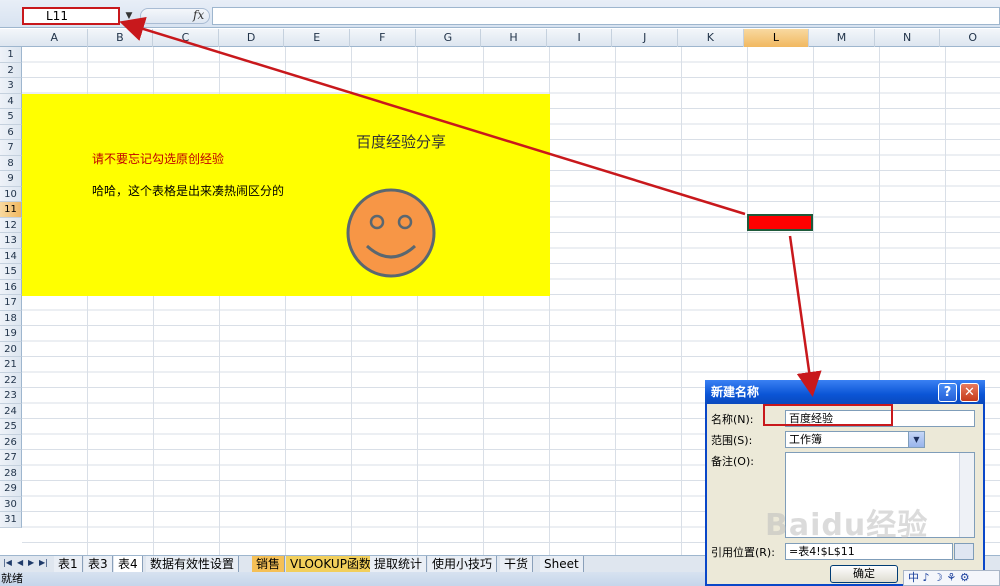 This screenshot has width=1000, height=586. What do you see at coordinates (11, 210) in the screenshot?
I see `row-header-11: 11` at bounding box center [11, 210].